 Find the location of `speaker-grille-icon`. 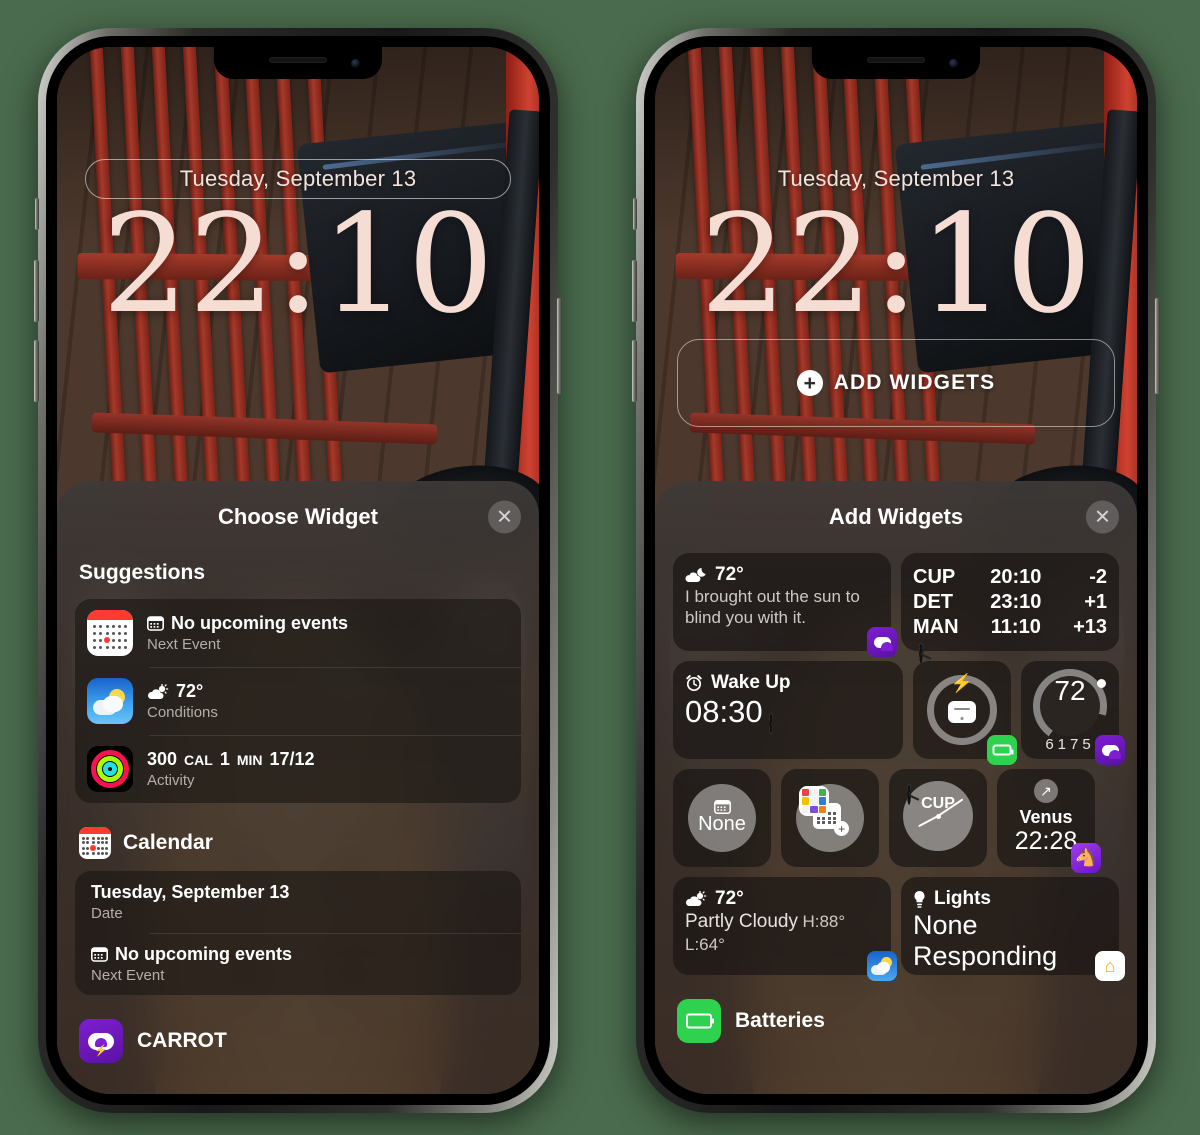

speaker-grille-icon is located at coordinates (298, 60).